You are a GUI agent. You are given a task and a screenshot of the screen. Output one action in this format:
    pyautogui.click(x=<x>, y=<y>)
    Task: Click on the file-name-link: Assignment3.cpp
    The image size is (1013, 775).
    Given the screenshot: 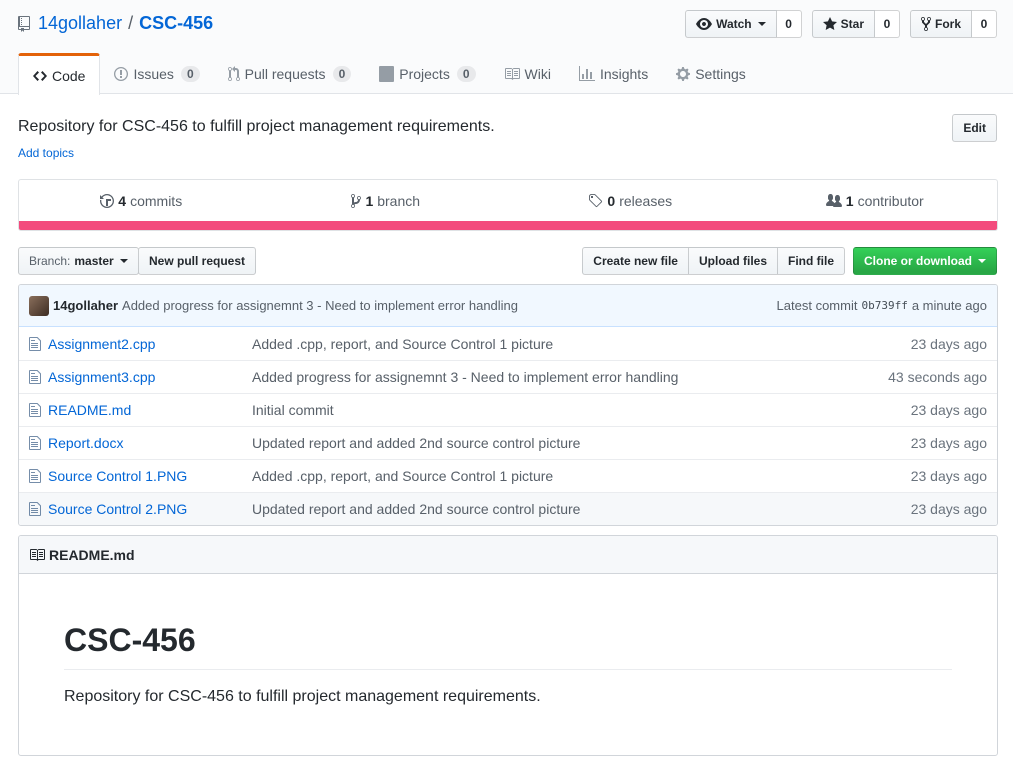 What is the action you would take?
    pyautogui.click(x=150, y=377)
    